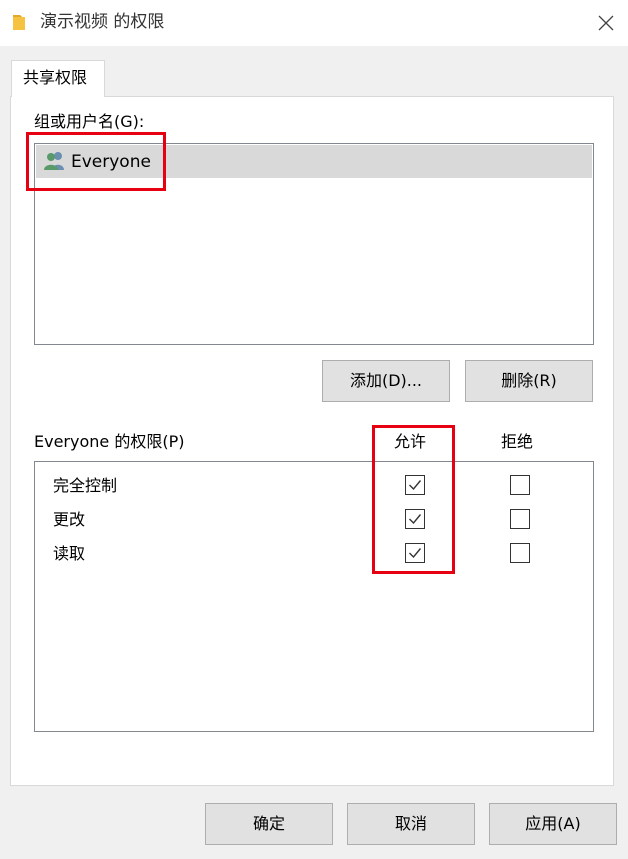 This screenshot has height=859, width=628. Describe the element at coordinates (517, 441) in the screenshot. I see `deny-column-header: 拒绝` at that location.